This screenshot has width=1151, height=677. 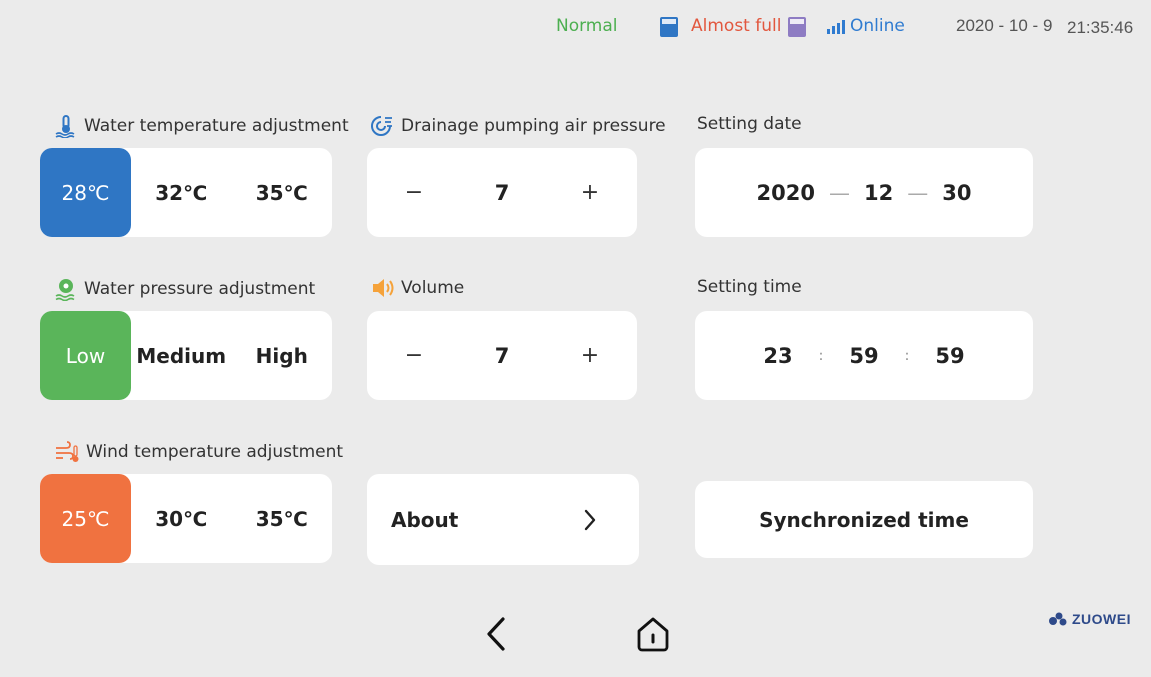 I want to click on about-label: About, so click(x=425, y=519).